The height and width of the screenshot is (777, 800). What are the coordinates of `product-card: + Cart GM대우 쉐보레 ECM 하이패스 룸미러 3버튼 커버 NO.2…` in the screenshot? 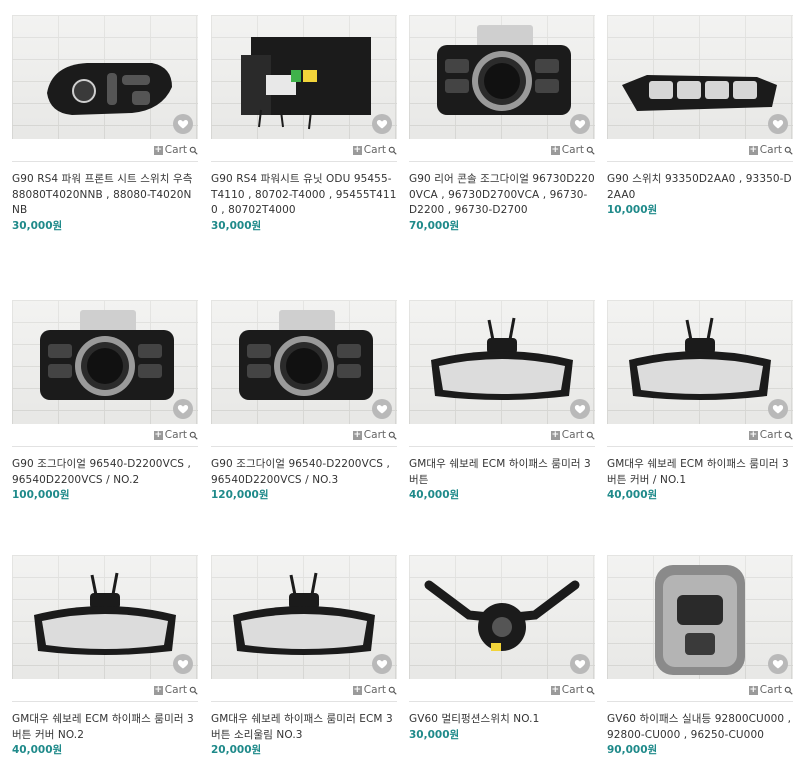 It's located at (105, 656).